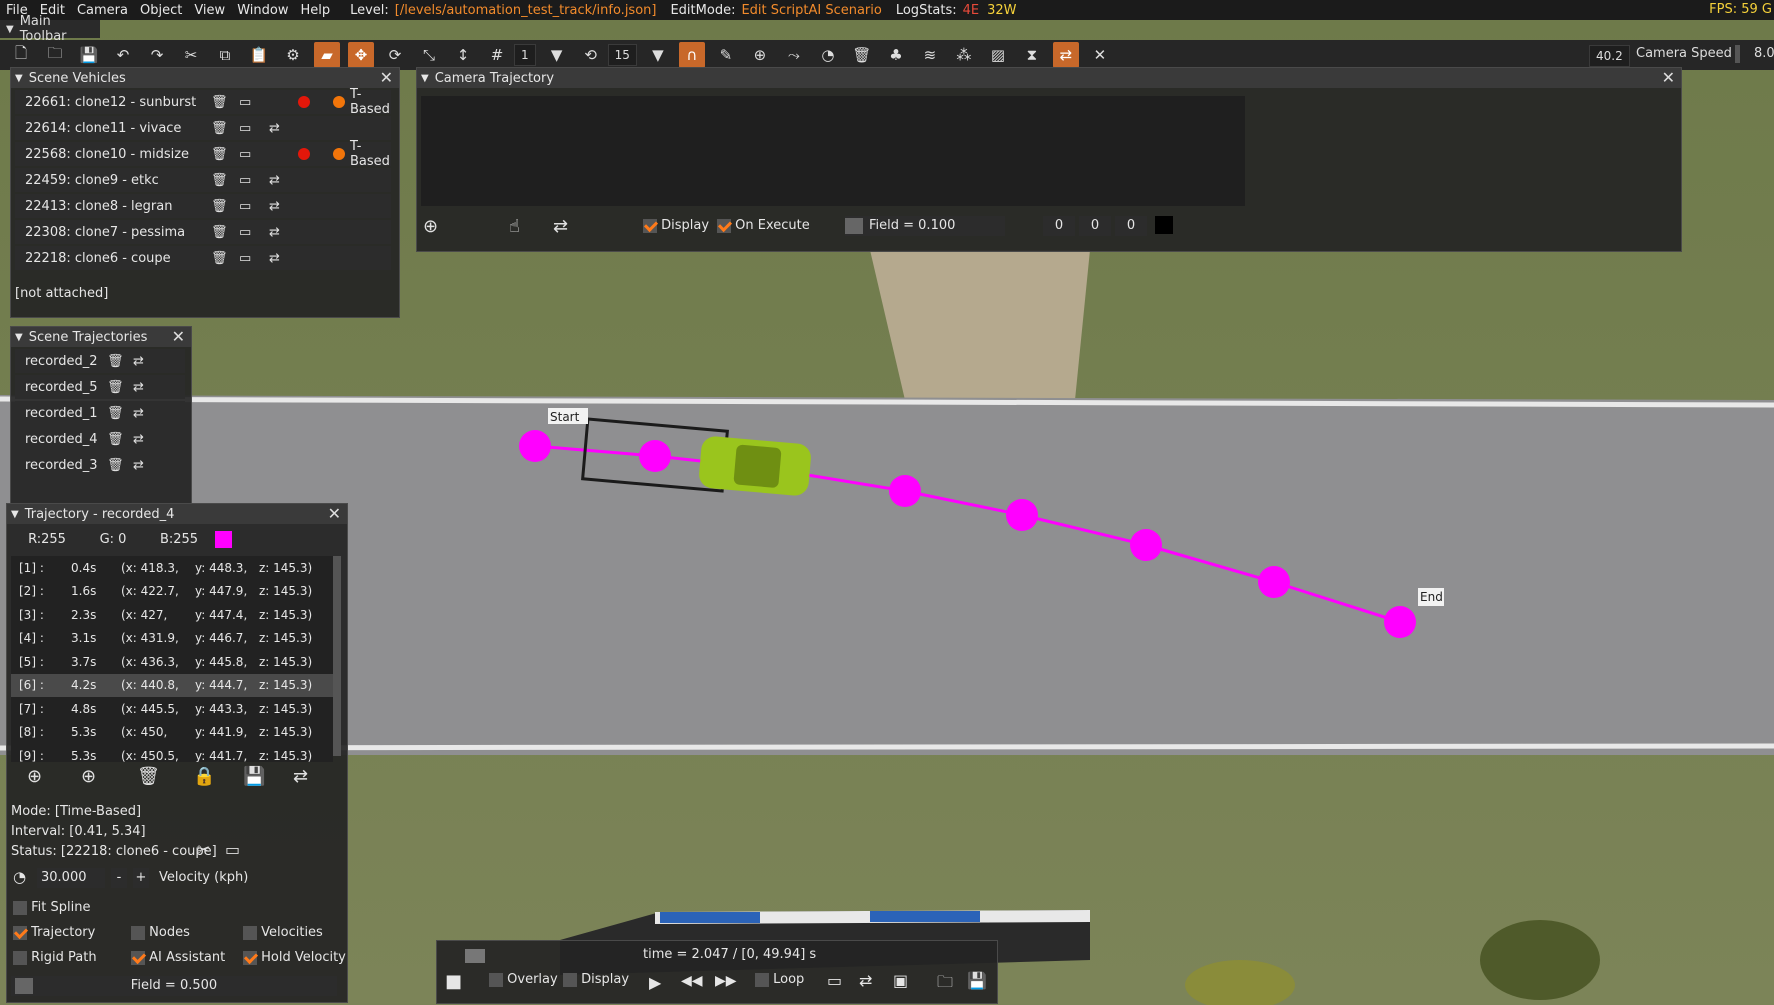 The image size is (1774, 1005). Describe the element at coordinates (177, 514) in the screenshot. I see `trajectory-detail-title-bar: ▼ Trajectory - recorded_4 ✕` at that location.